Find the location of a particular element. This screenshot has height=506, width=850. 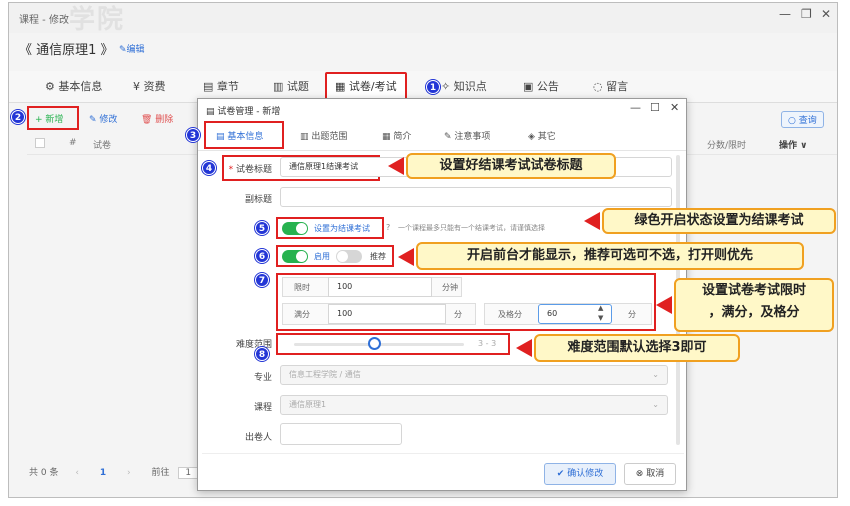

pass-unit: 分 is located at coordinates (632, 314).